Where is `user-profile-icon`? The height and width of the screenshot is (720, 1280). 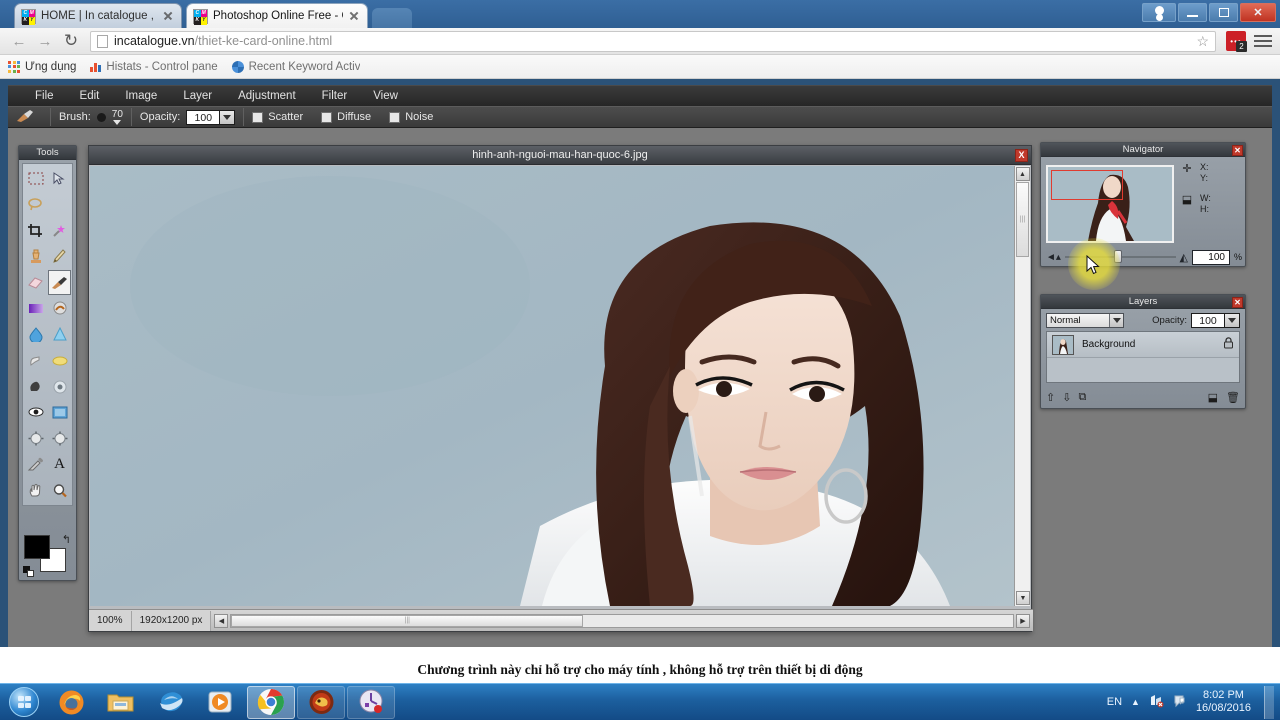 user-profile-icon is located at coordinates (1159, 12).